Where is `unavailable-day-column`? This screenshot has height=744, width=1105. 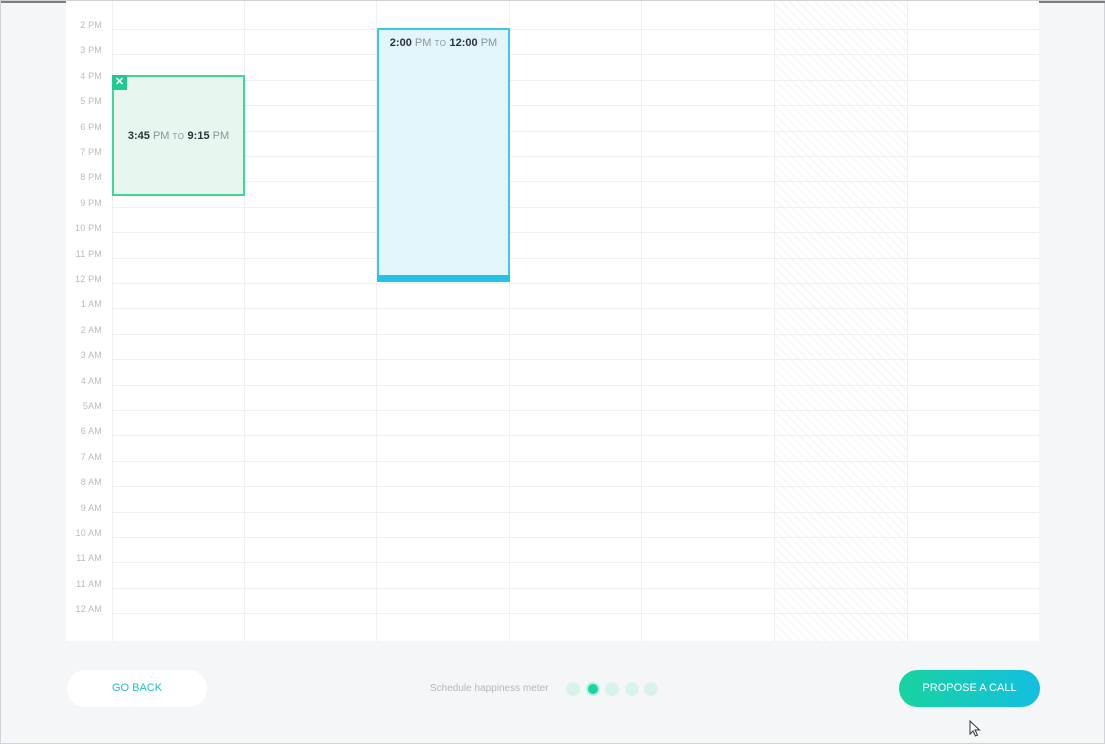
unavailable-day-column is located at coordinates (840, 321).